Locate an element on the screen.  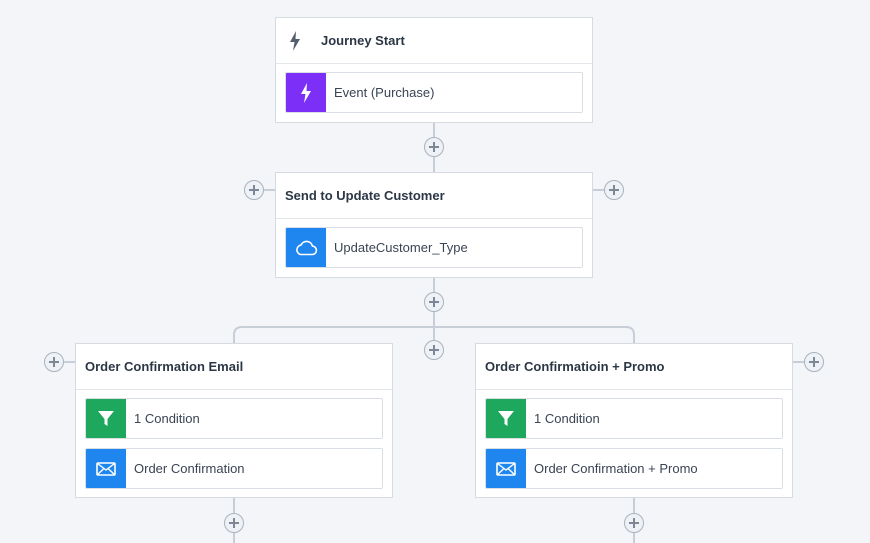
event-purchase-item: Event (Purchase) is located at coordinates (434, 92).